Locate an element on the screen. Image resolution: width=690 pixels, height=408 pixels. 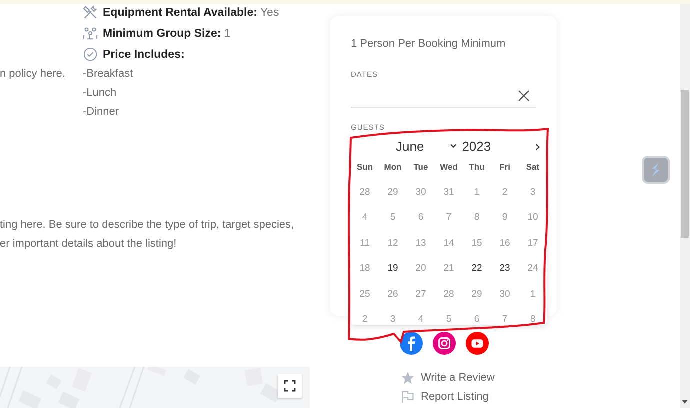
weekday-label: Sat is located at coordinates (533, 167).